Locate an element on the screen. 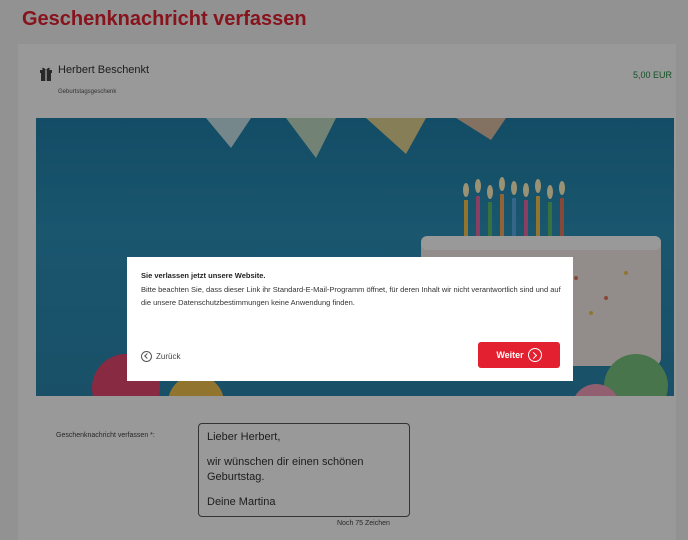 This screenshot has width=688, height=540. next-button-label: Weiter is located at coordinates (510, 355).